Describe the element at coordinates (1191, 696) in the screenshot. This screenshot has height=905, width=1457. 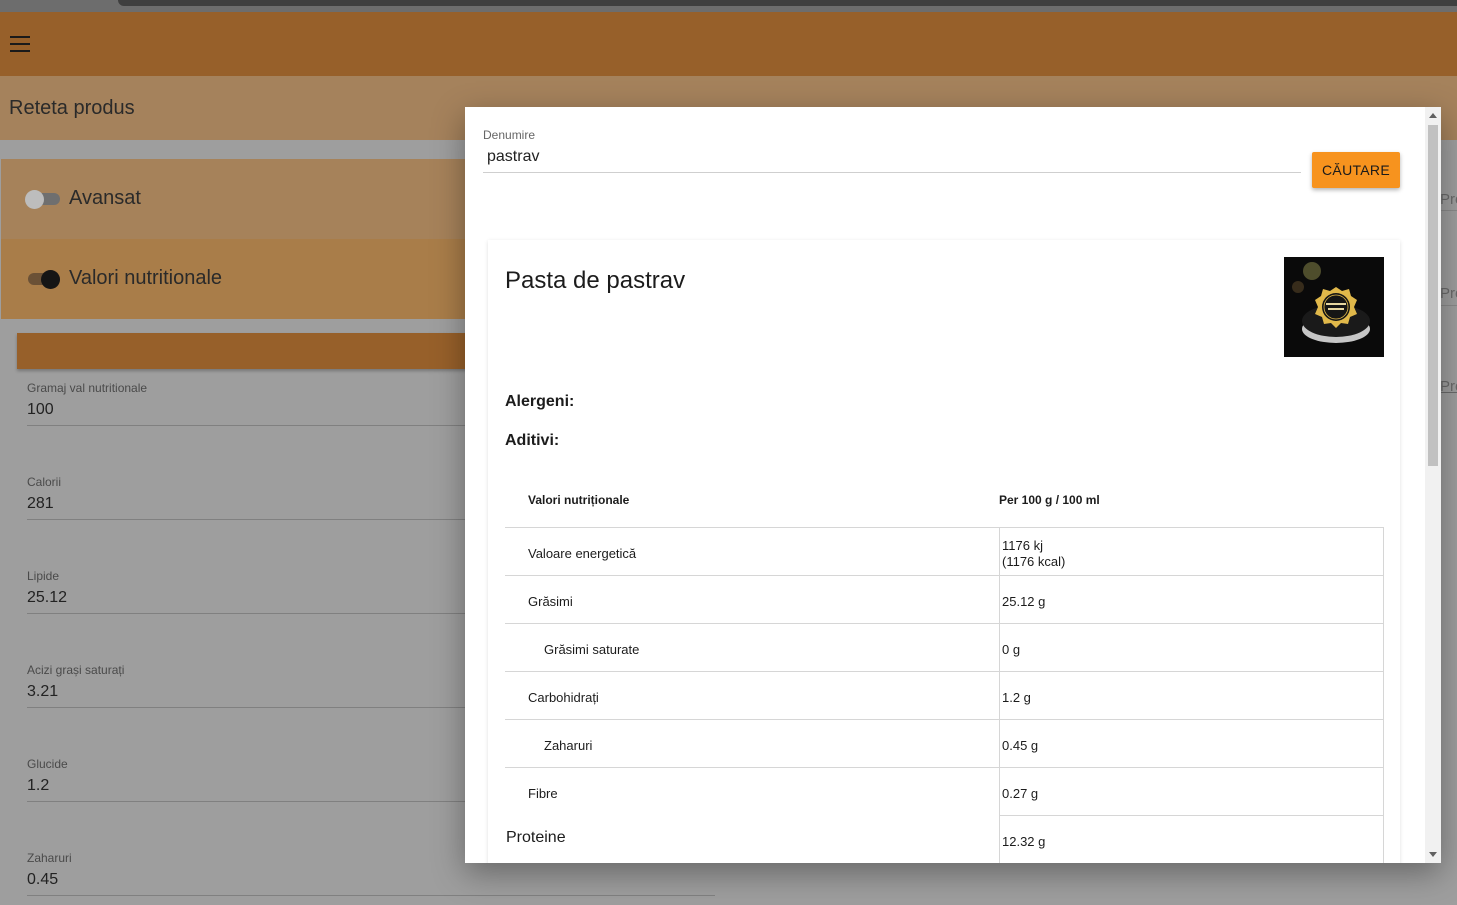
I see `nutrition-value: 1.2 g` at that location.